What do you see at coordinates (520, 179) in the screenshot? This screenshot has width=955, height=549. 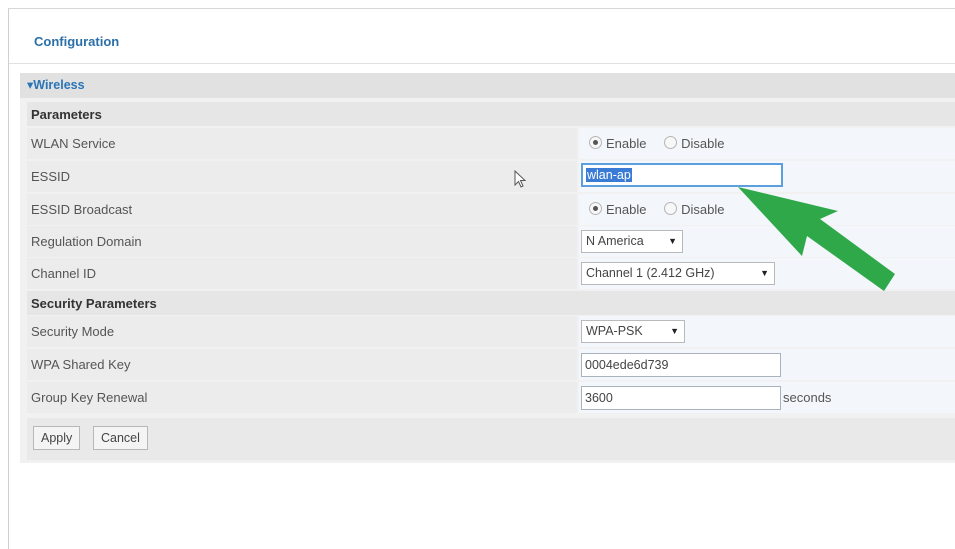 I see `mouse-cursor-icon` at bounding box center [520, 179].